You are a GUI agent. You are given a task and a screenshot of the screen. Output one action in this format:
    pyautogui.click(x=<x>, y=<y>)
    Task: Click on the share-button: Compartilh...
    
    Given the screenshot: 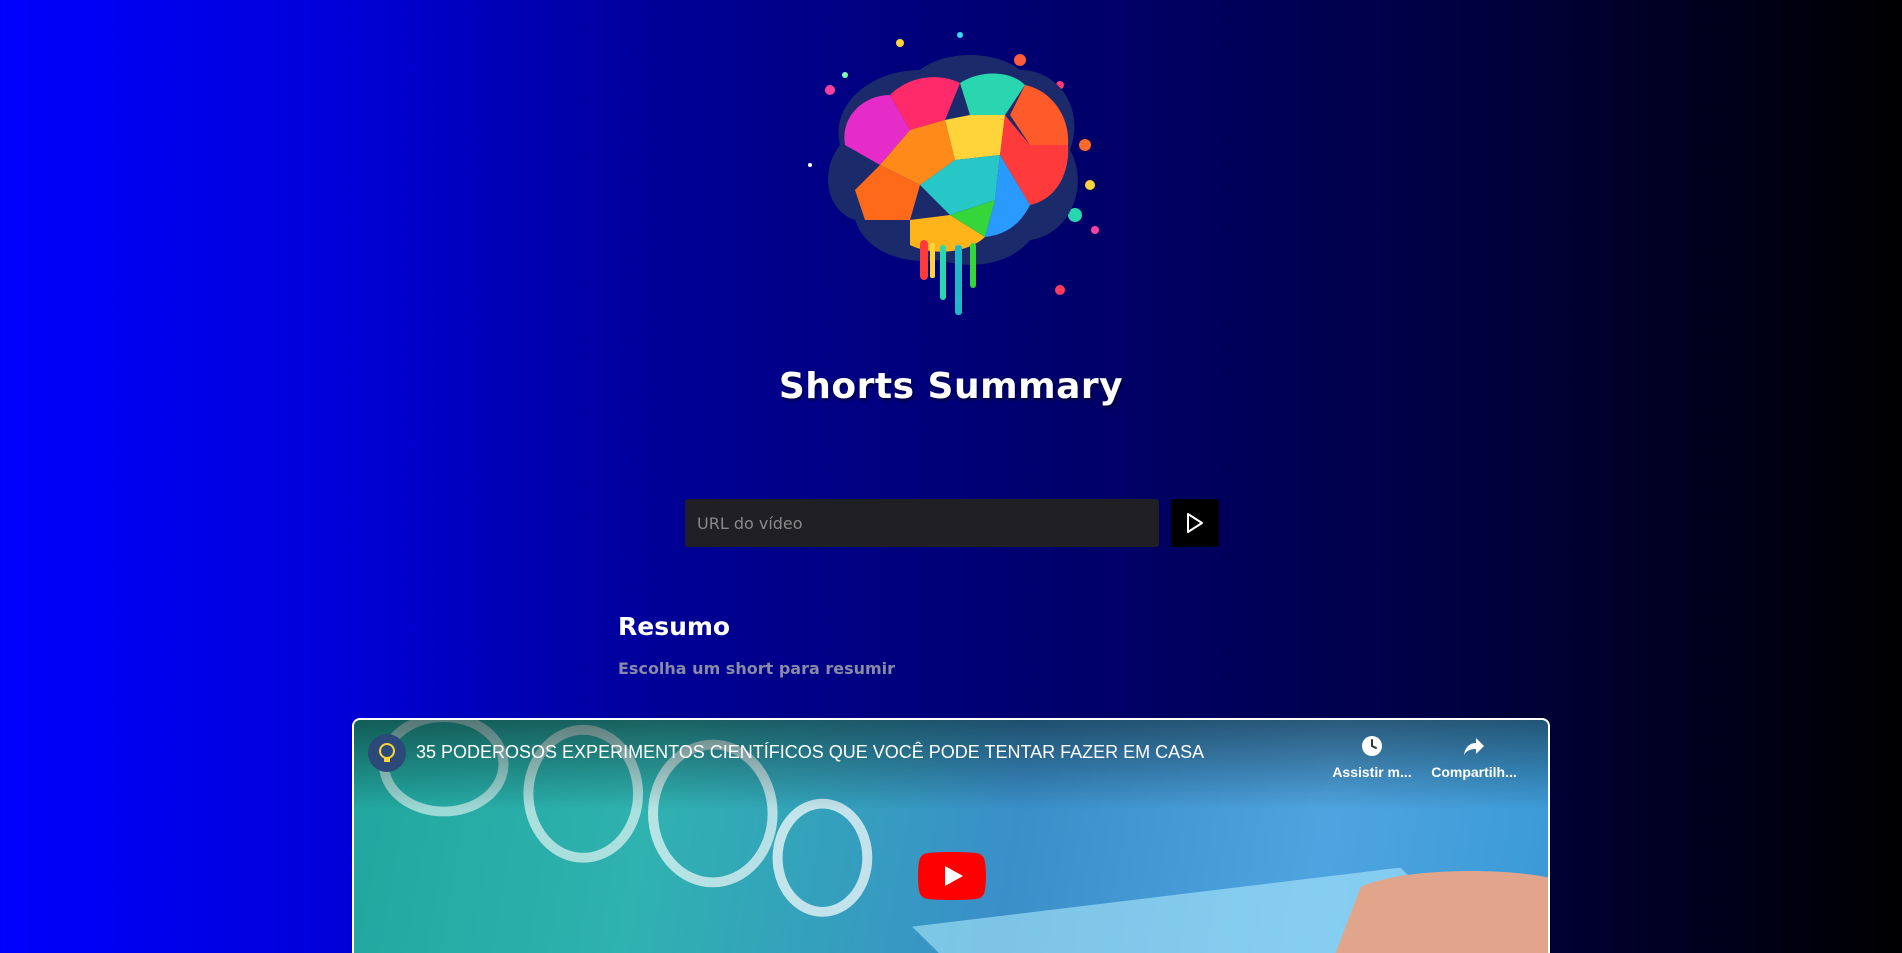 What is the action you would take?
    pyautogui.click(x=1474, y=757)
    